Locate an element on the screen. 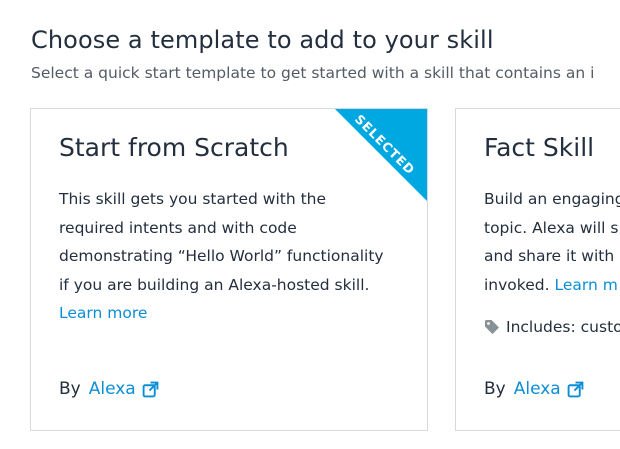 The image size is (620, 449). includes-text: Includes: custo is located at coordinates (563, 327).